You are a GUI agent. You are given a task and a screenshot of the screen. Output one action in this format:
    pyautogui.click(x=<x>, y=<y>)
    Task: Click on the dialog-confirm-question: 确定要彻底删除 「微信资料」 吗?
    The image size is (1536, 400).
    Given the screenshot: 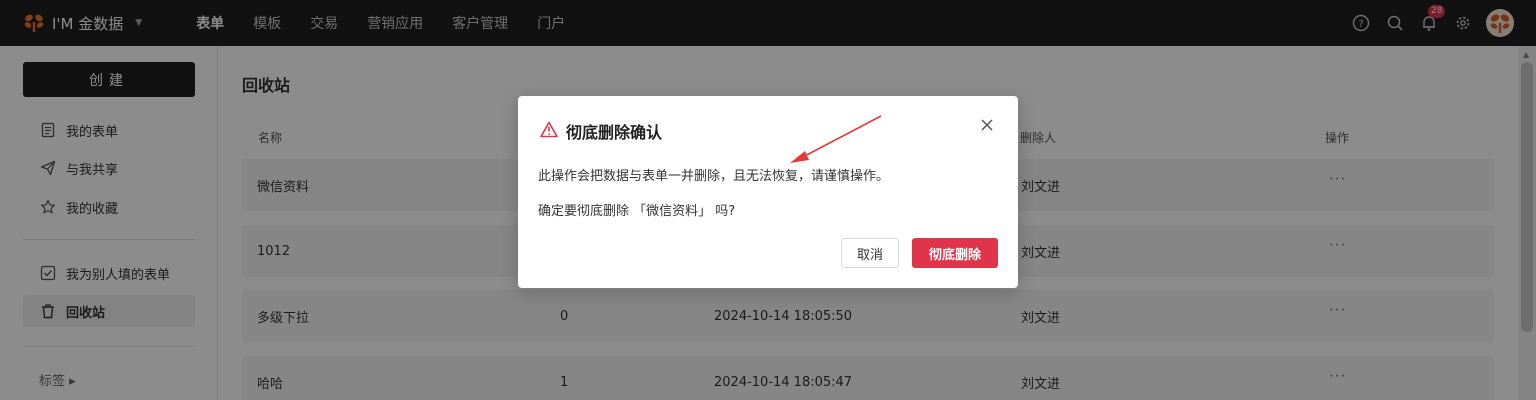 What is the action you would take?
    pyautogui.click(x=637, y=211)
    